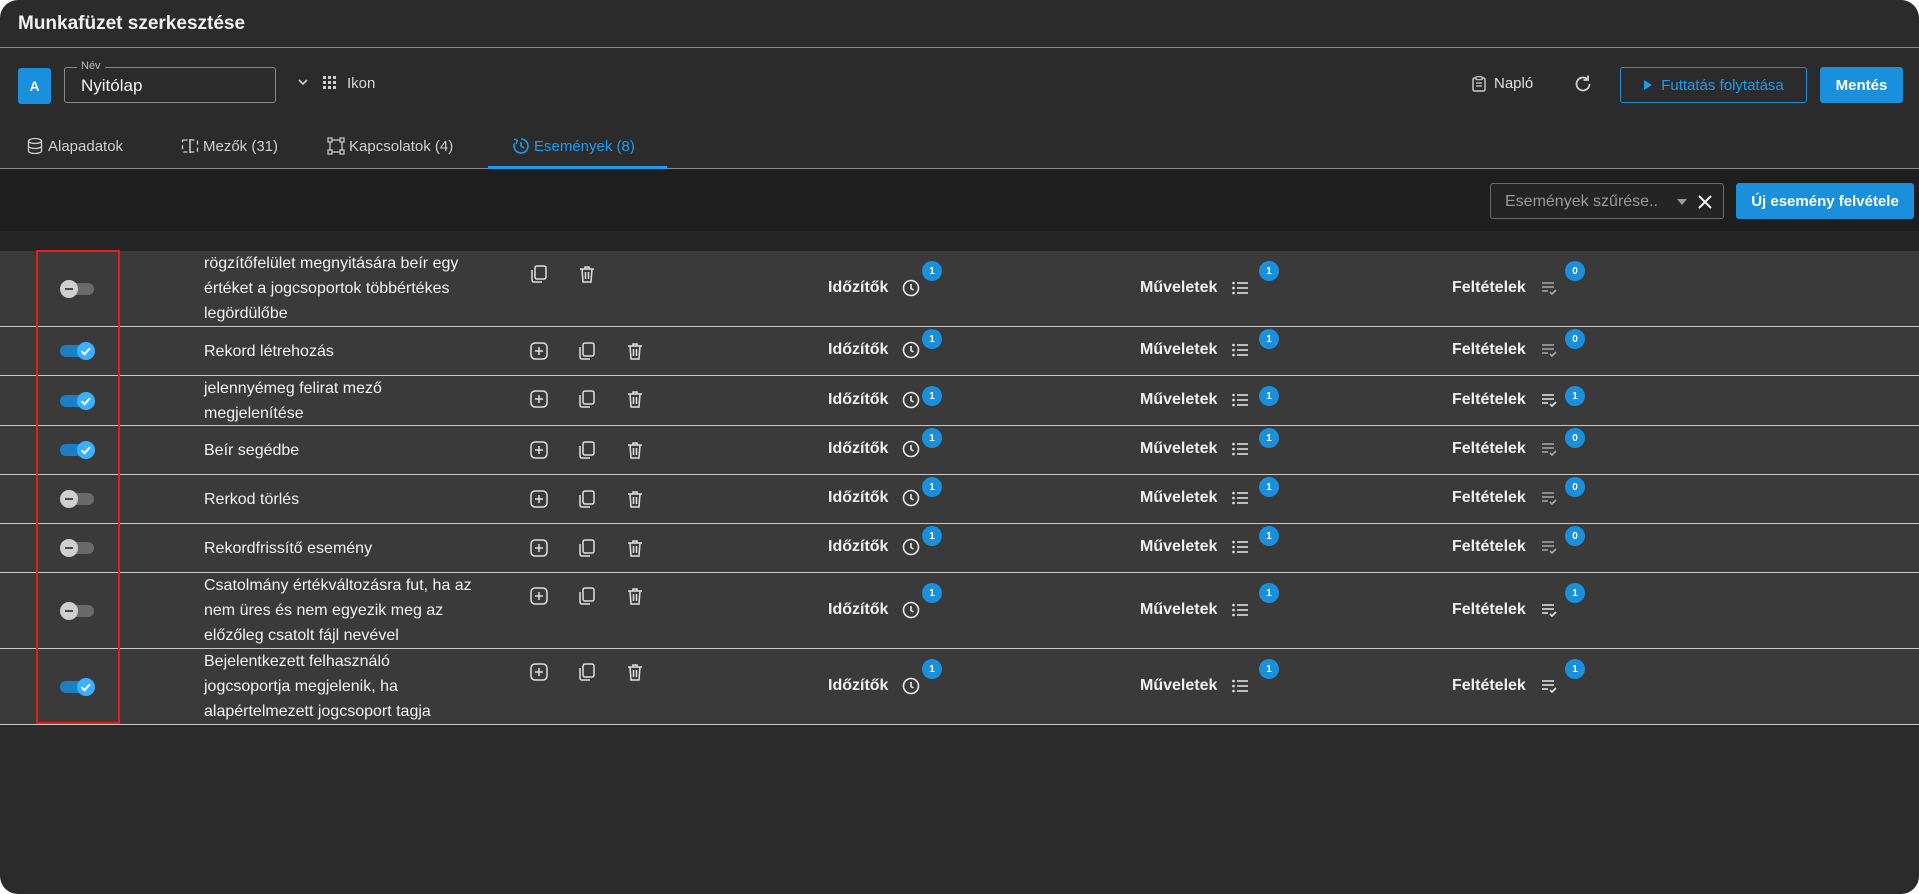 This screenshot has height=894, width=1919. Describe the element at coordinates (35, 146) in the screenshot. I see `database-icon` at that location.